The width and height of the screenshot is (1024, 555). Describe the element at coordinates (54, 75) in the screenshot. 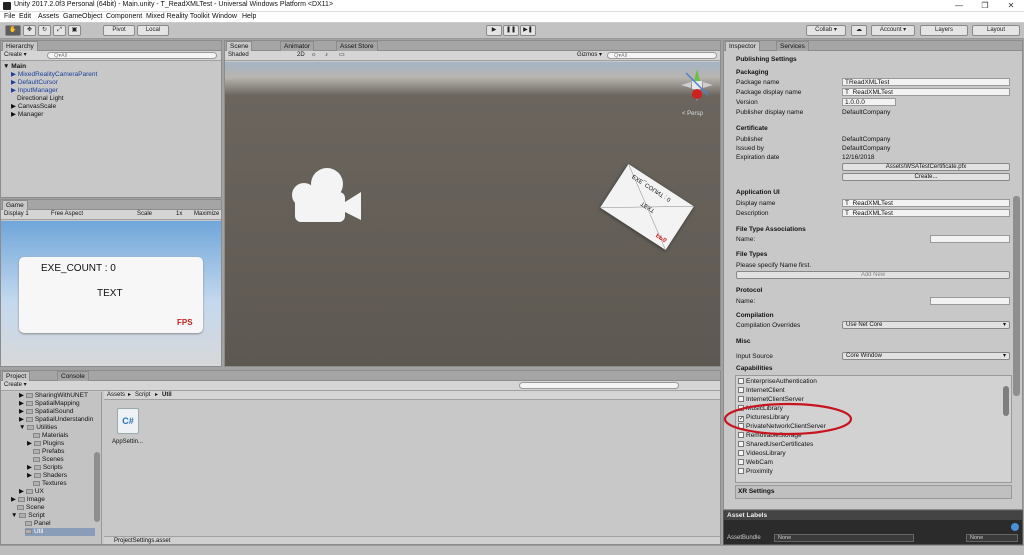

I see `hierarchy-item: ▶ MixedRealityCameraParent` at that location.